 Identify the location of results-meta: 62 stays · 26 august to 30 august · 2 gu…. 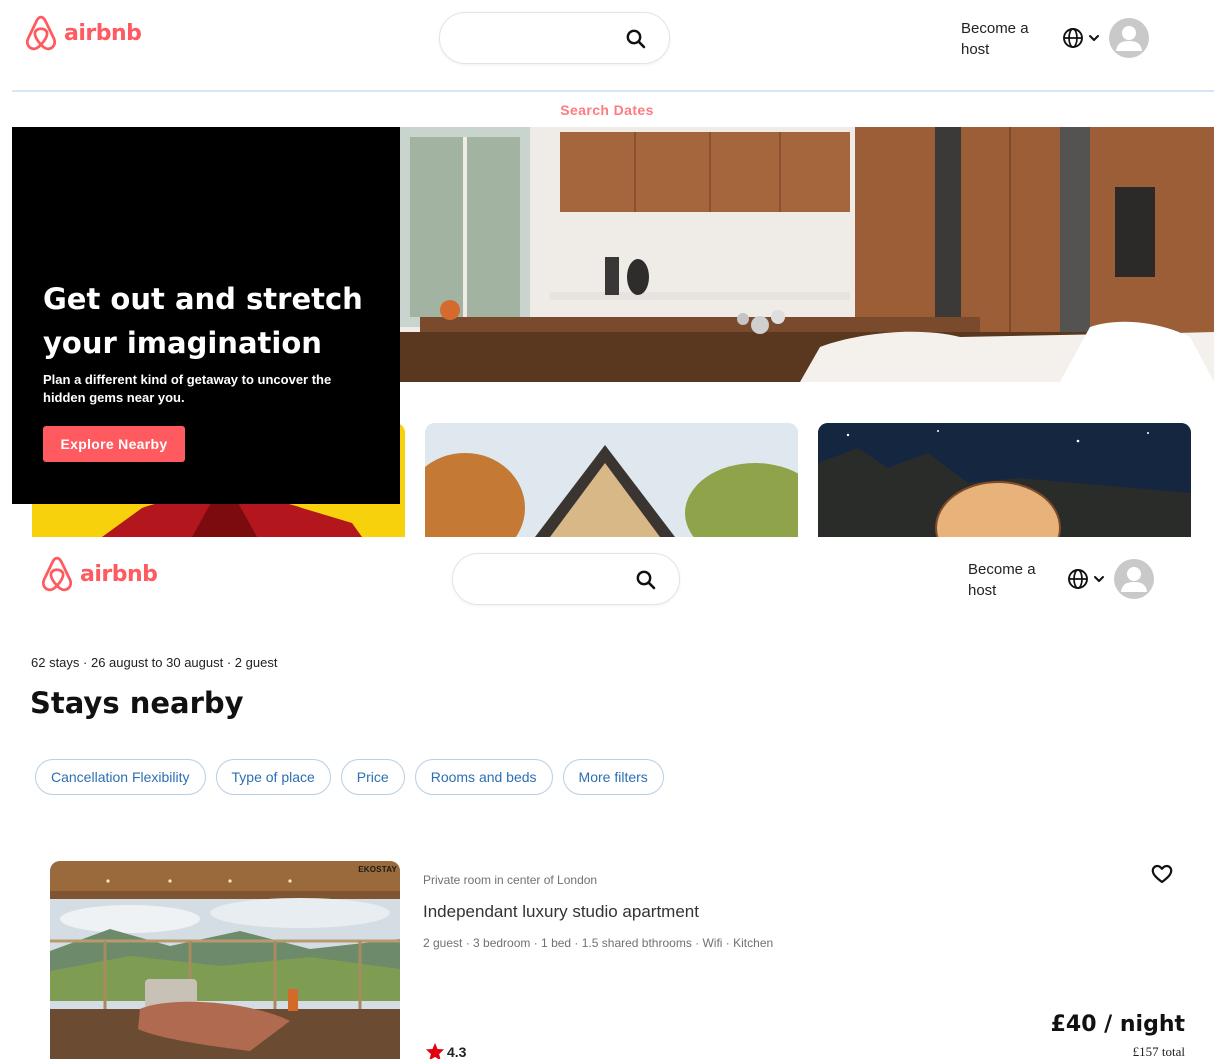
(154, 662).